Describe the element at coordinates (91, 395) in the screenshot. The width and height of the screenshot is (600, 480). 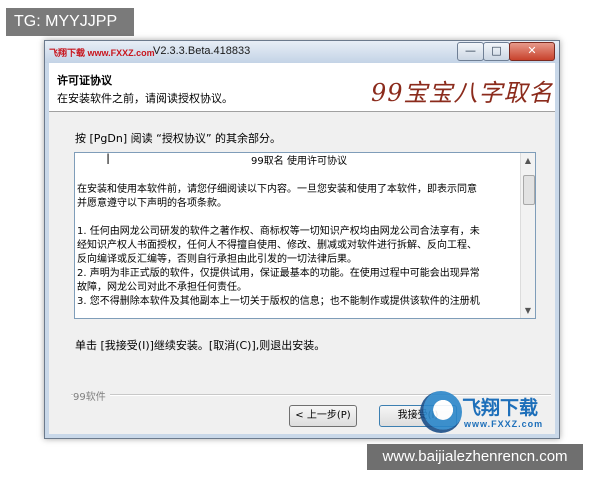
I see `footer-brand: 99软件` at that location.